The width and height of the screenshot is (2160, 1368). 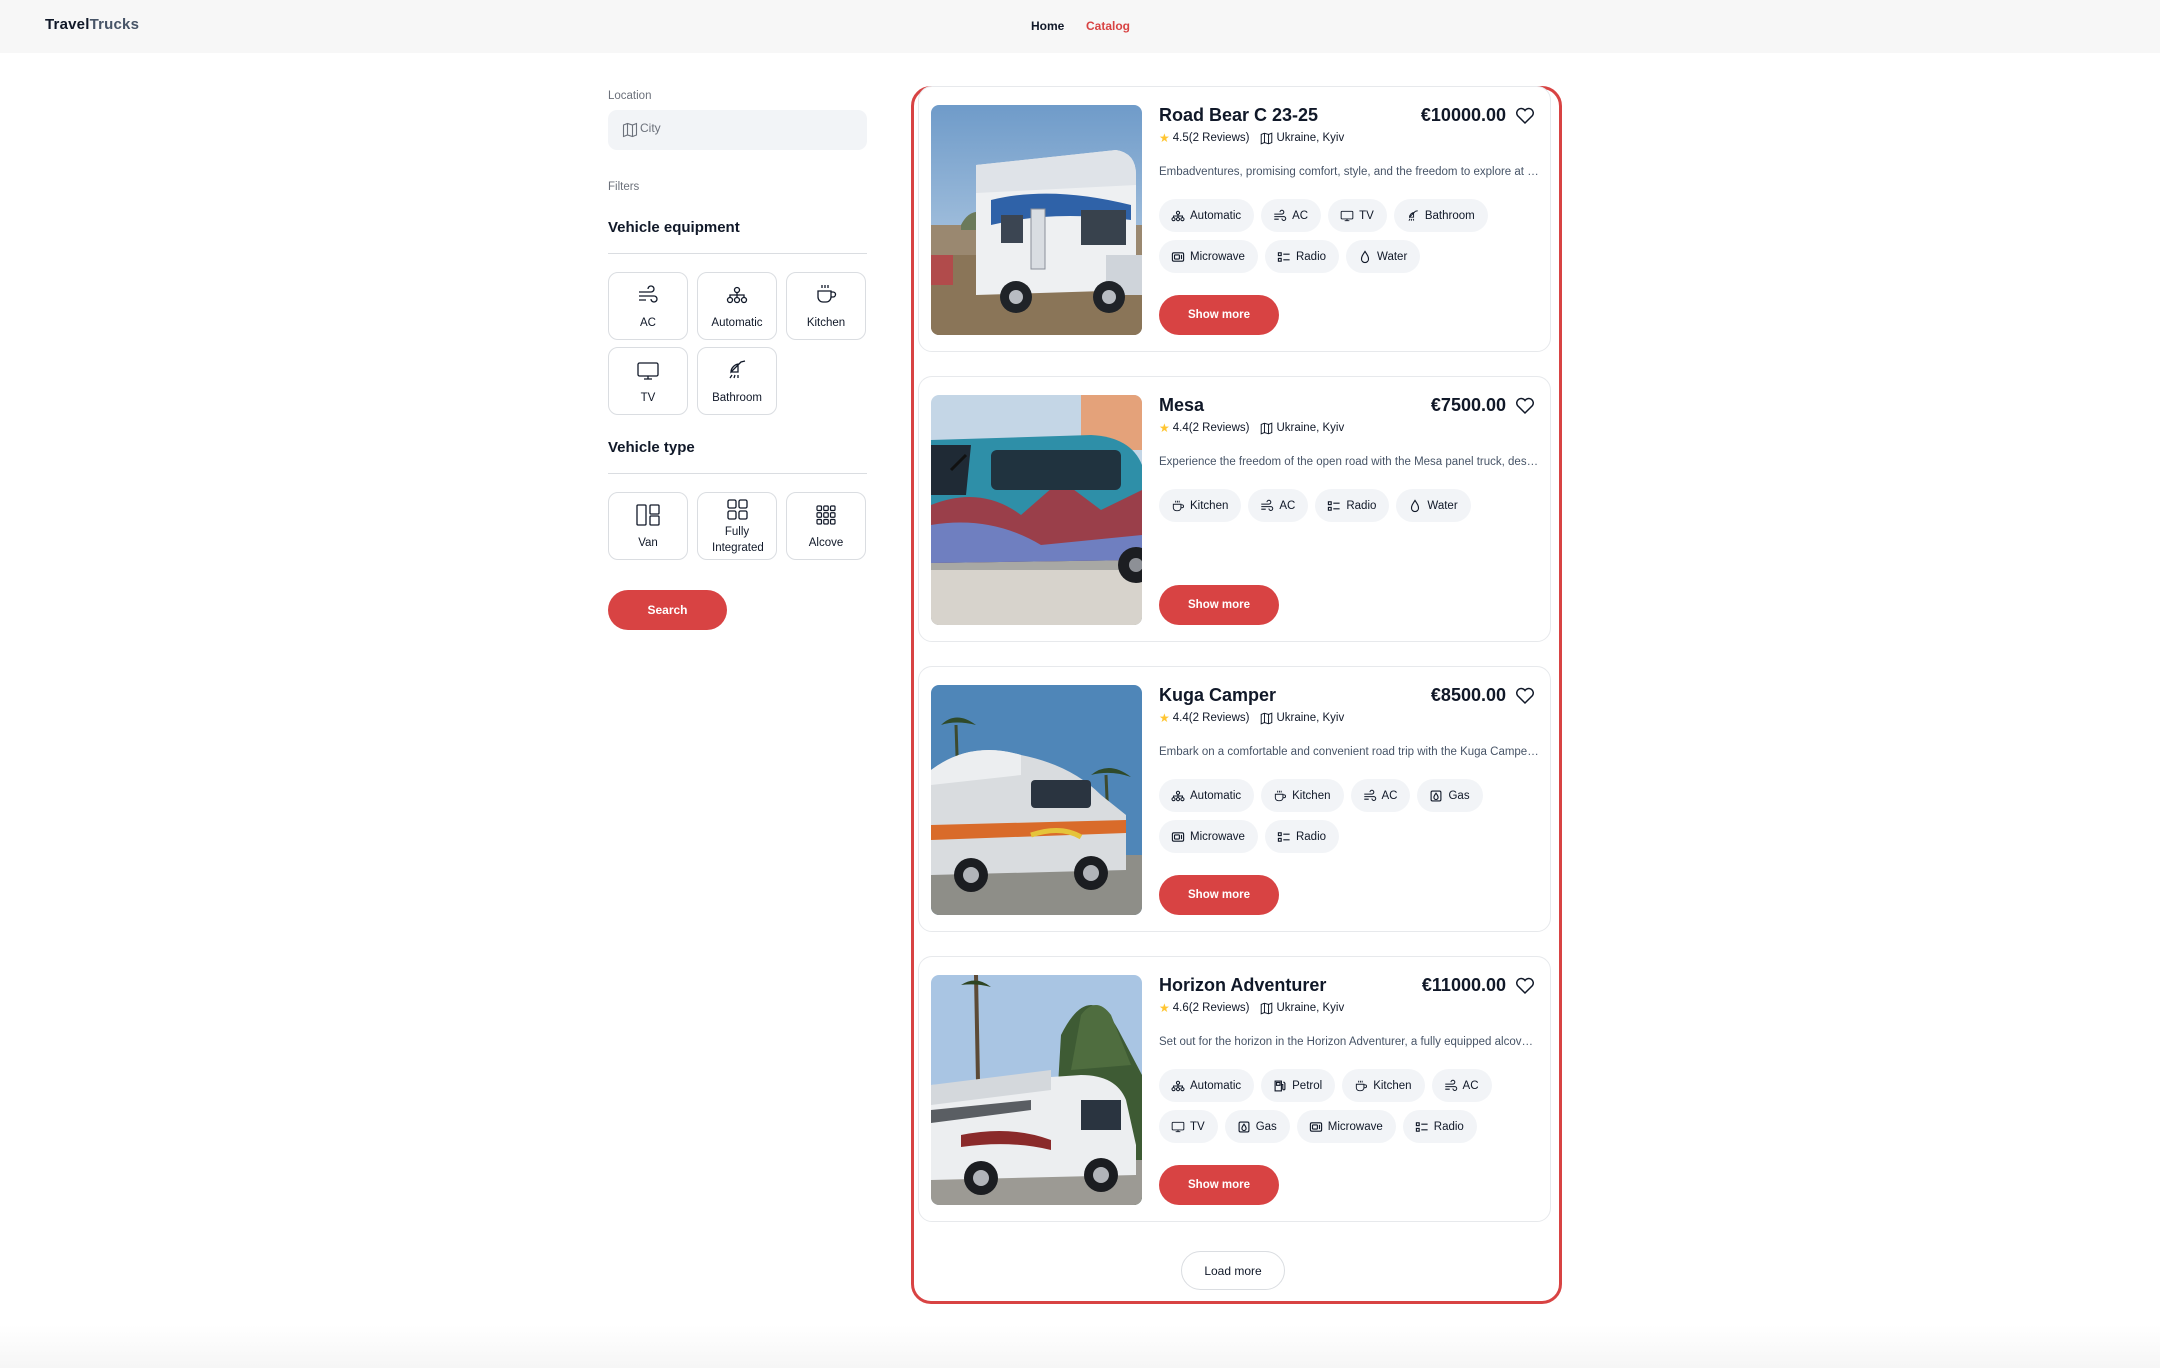 What do you see at coordinates (1218, 695) in the screenshot?
I see `camper-name: Kuga Camper` at bounding box center [1218, 695].